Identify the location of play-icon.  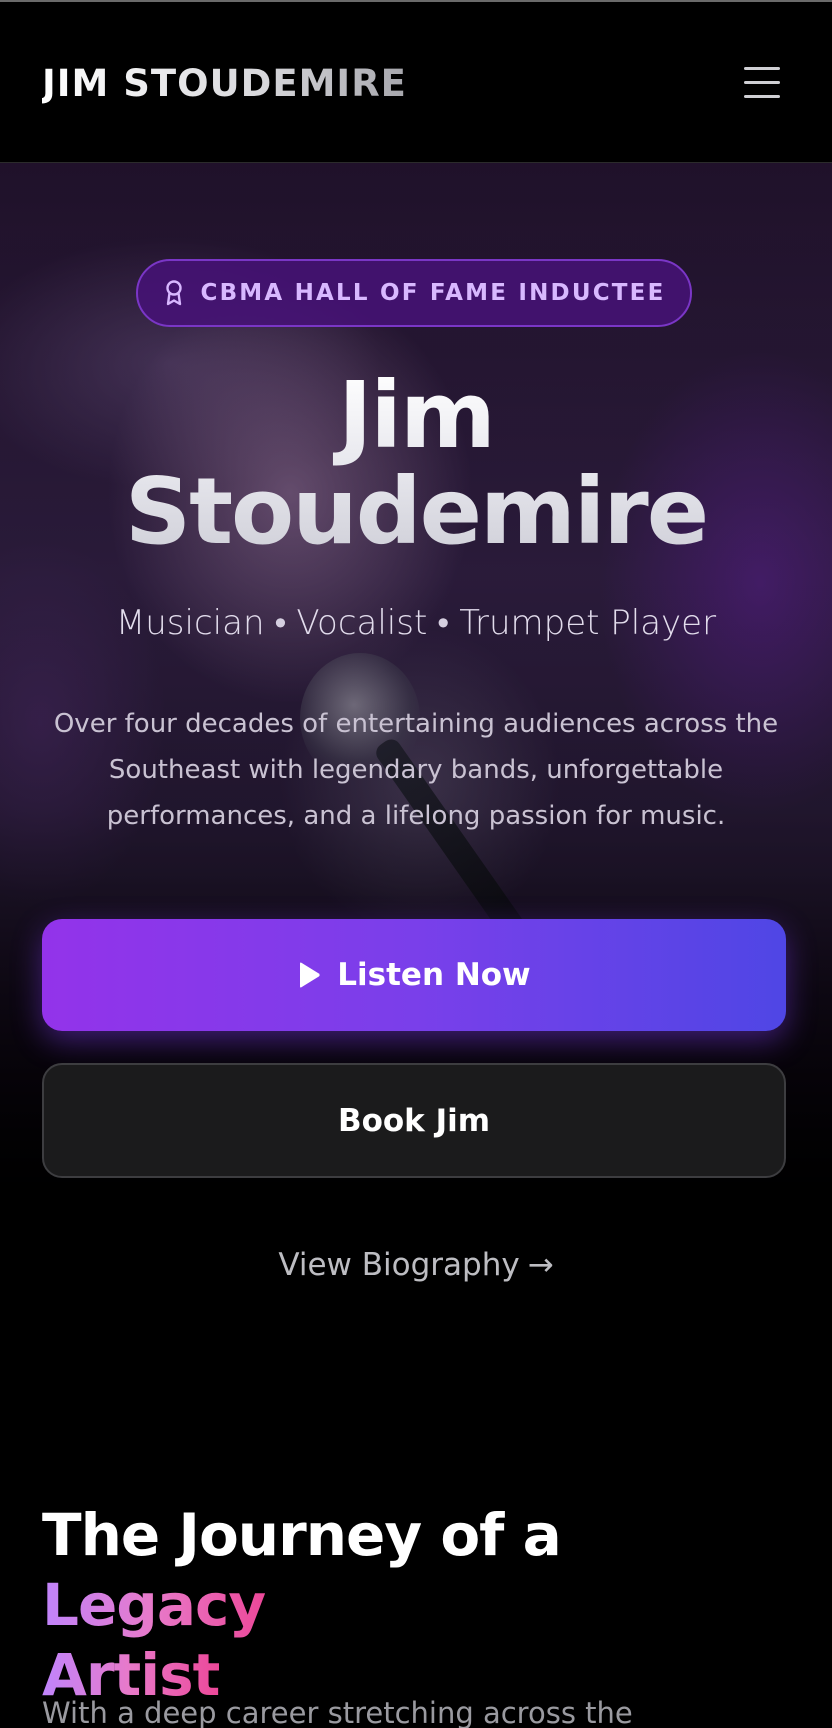
(309, 975).